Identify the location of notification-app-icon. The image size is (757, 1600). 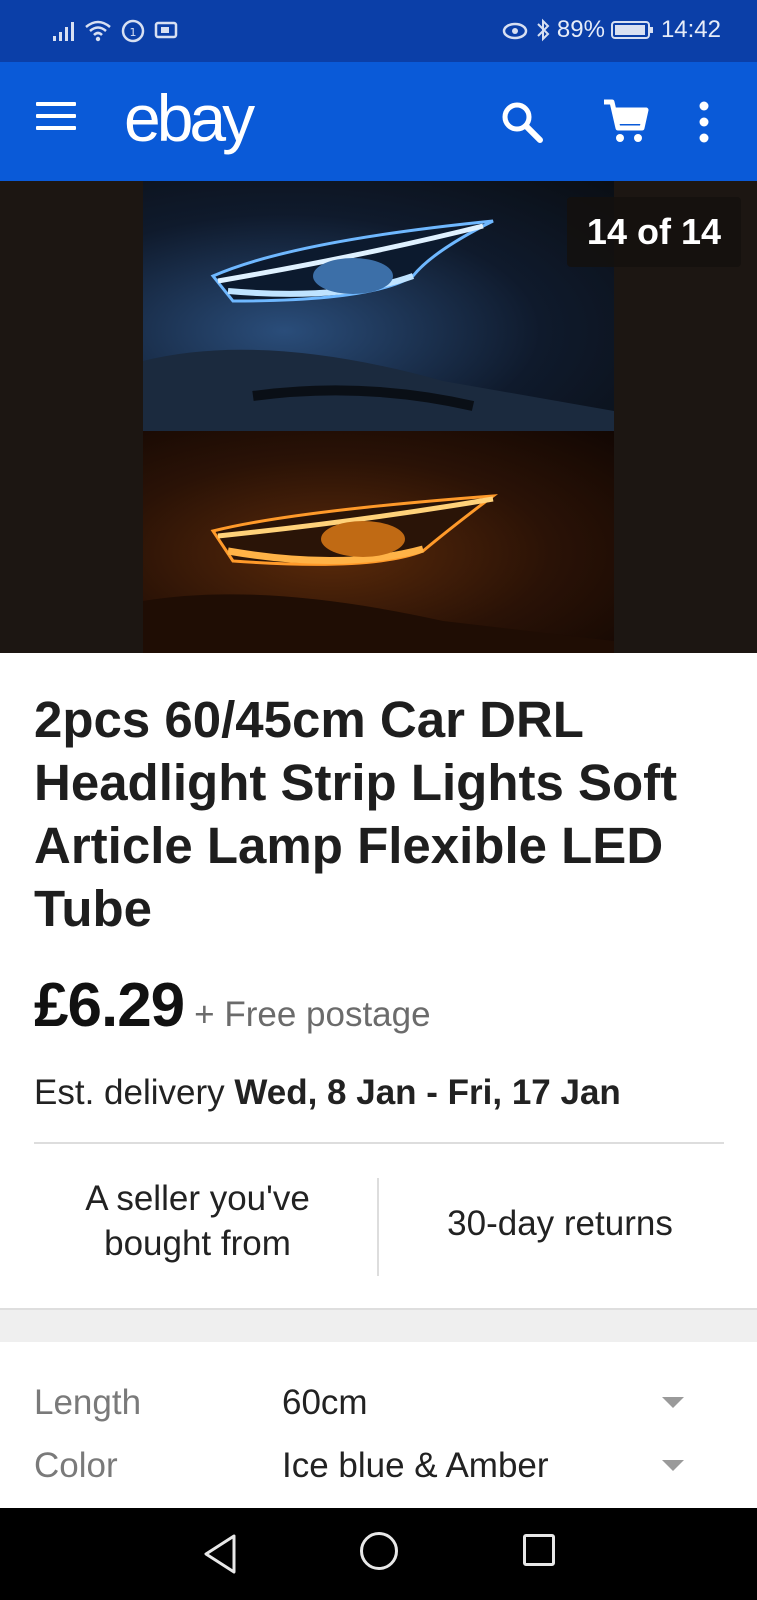
(166, 30).